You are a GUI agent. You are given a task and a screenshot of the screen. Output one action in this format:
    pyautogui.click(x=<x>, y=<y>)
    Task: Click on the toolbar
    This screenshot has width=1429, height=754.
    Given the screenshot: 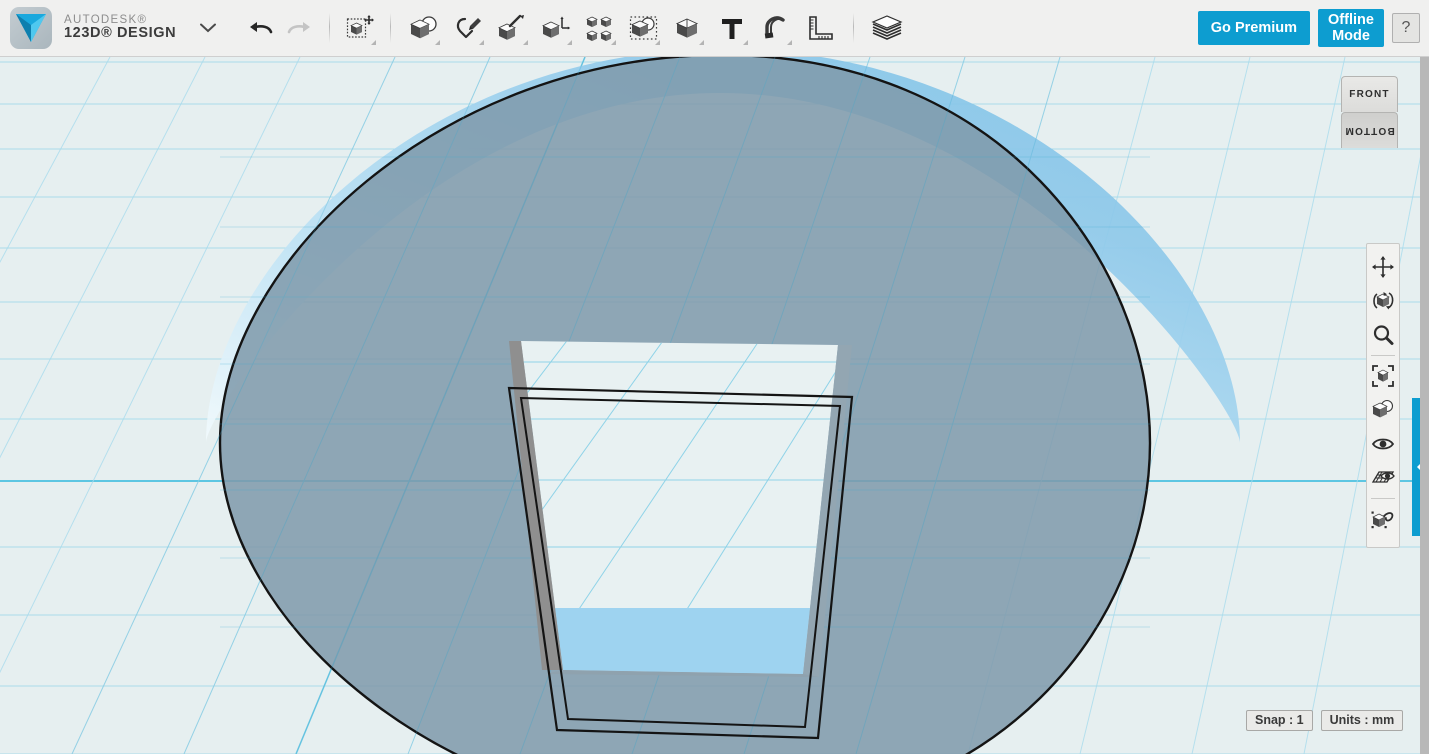 What is the action you would take?
    pyautogui.click(x=575, y=28)
    